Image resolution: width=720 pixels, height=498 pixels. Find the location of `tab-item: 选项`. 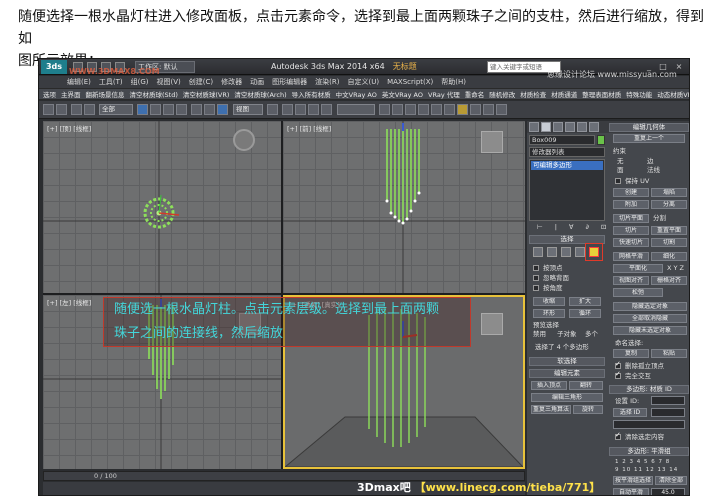

tab-item: 选项 is located at coordinates (49, 94).